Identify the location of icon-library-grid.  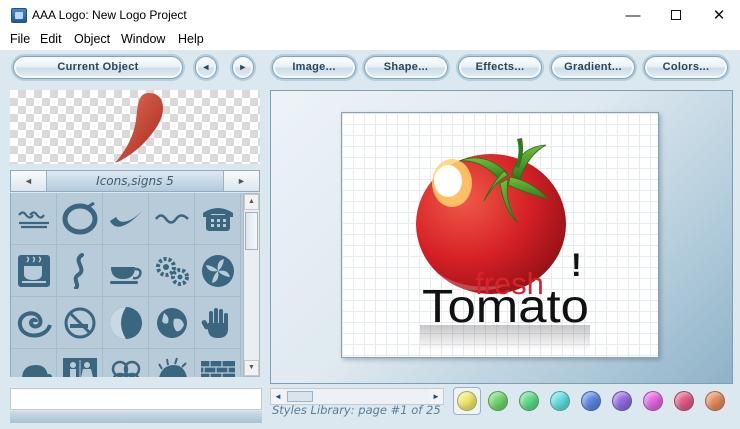
(126, 285).